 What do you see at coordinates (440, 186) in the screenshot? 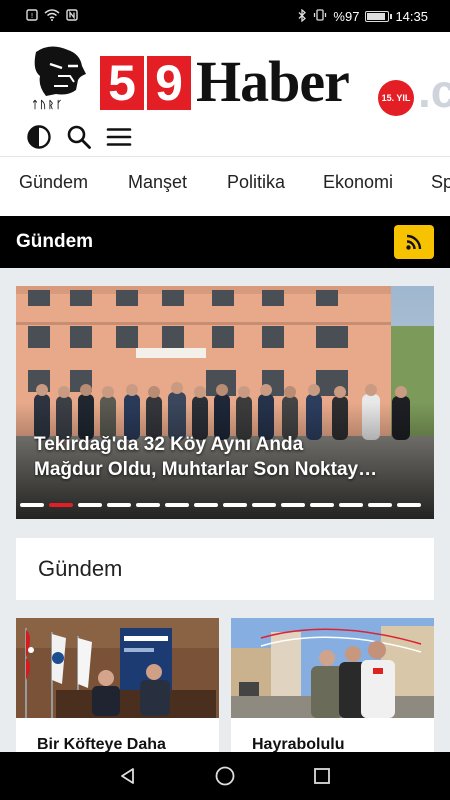
I see `nav-item-spor: Sp` at bounding box center [440, 186].